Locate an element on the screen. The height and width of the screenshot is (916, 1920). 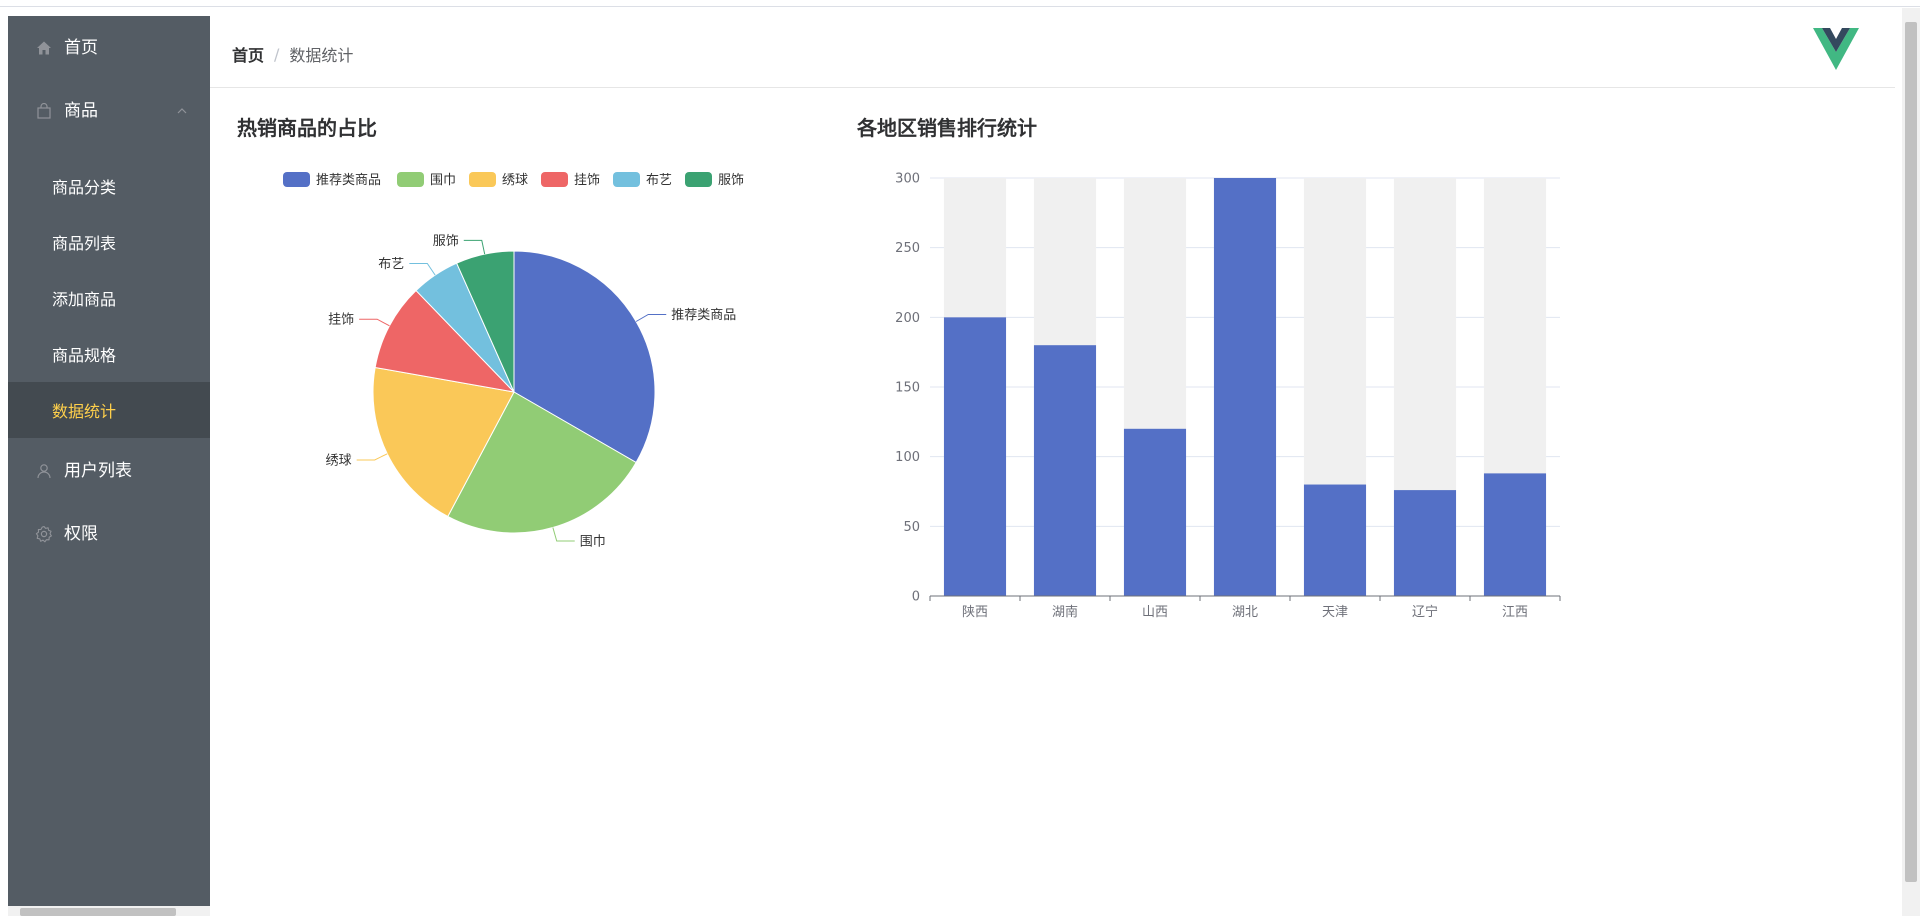
bar-y-tick-label: 0 is located at coordinates (916, 597).